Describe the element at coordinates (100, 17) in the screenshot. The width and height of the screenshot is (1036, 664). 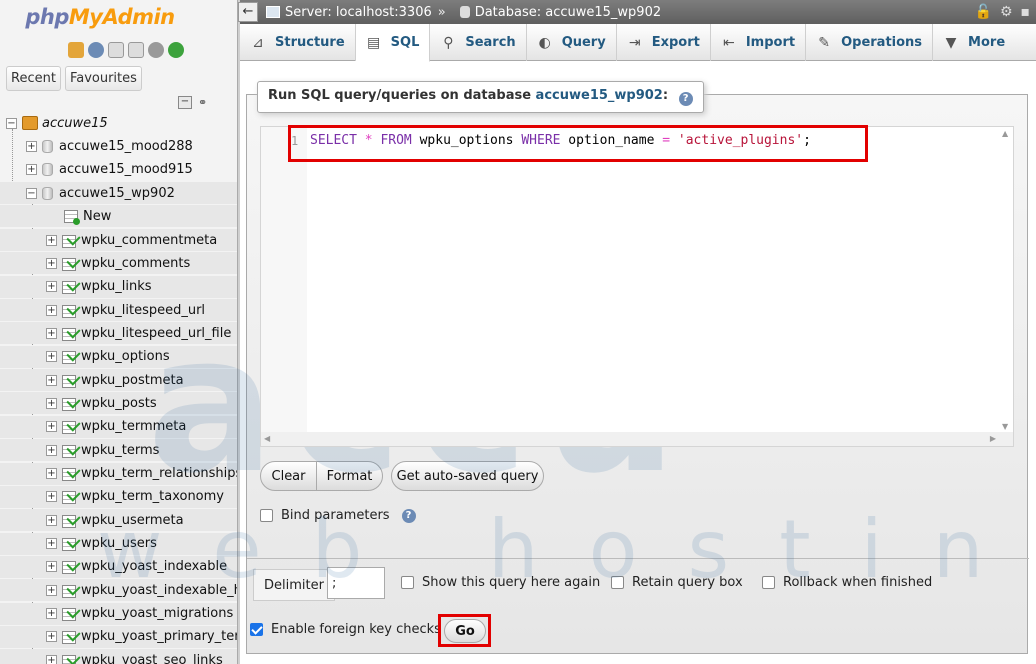
I see `phpmyadmin-logo: phpMyAdmin` at that location.